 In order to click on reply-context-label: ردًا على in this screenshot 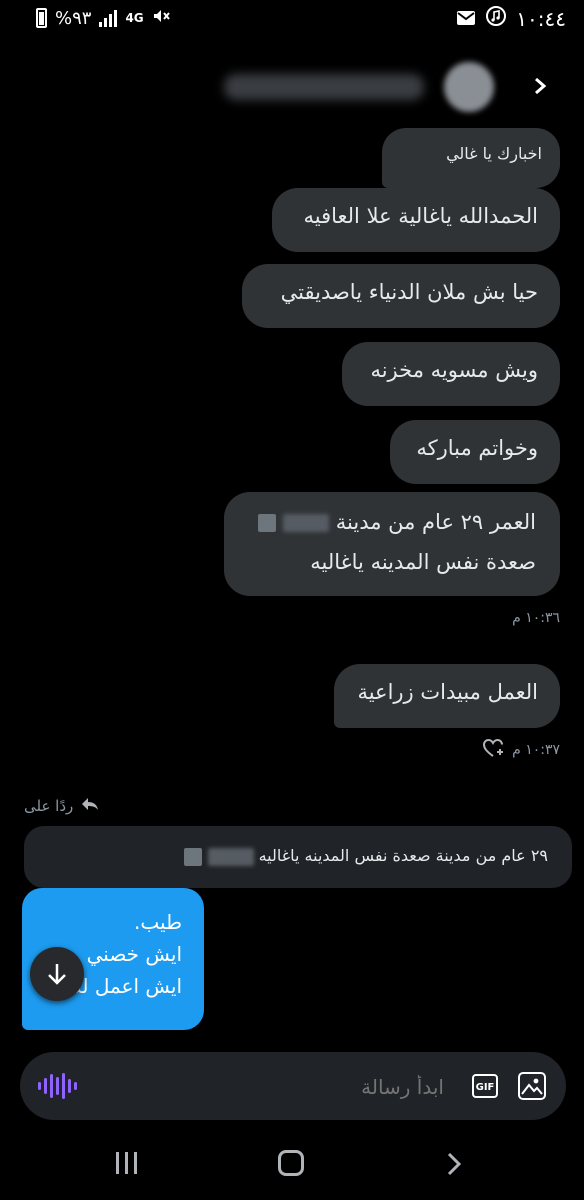, I will do `click(61, 805)`.